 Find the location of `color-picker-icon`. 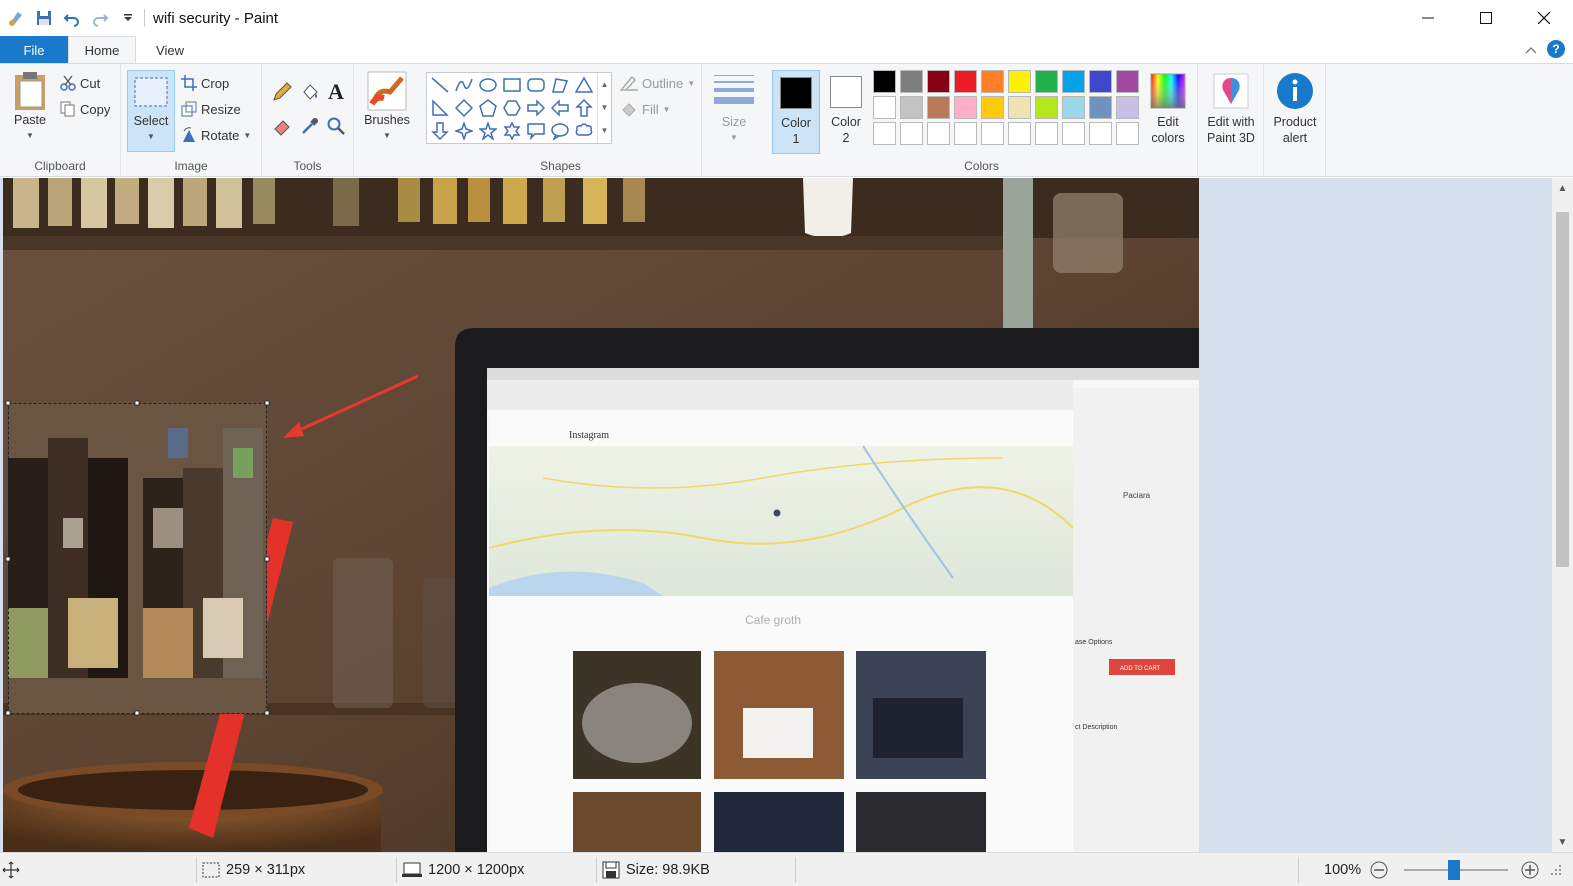

color-picker-icon is located at coordinates (310, 126).